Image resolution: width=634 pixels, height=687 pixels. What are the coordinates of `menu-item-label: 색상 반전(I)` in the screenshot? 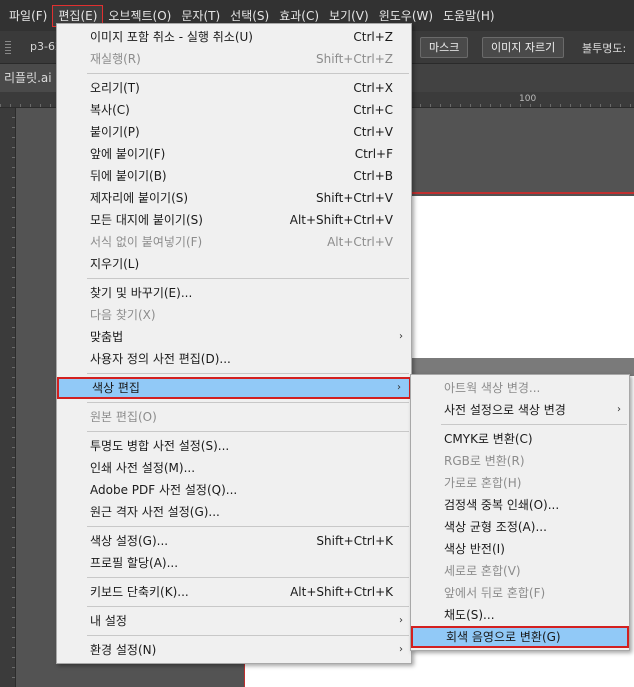 It's located at (474, 549).